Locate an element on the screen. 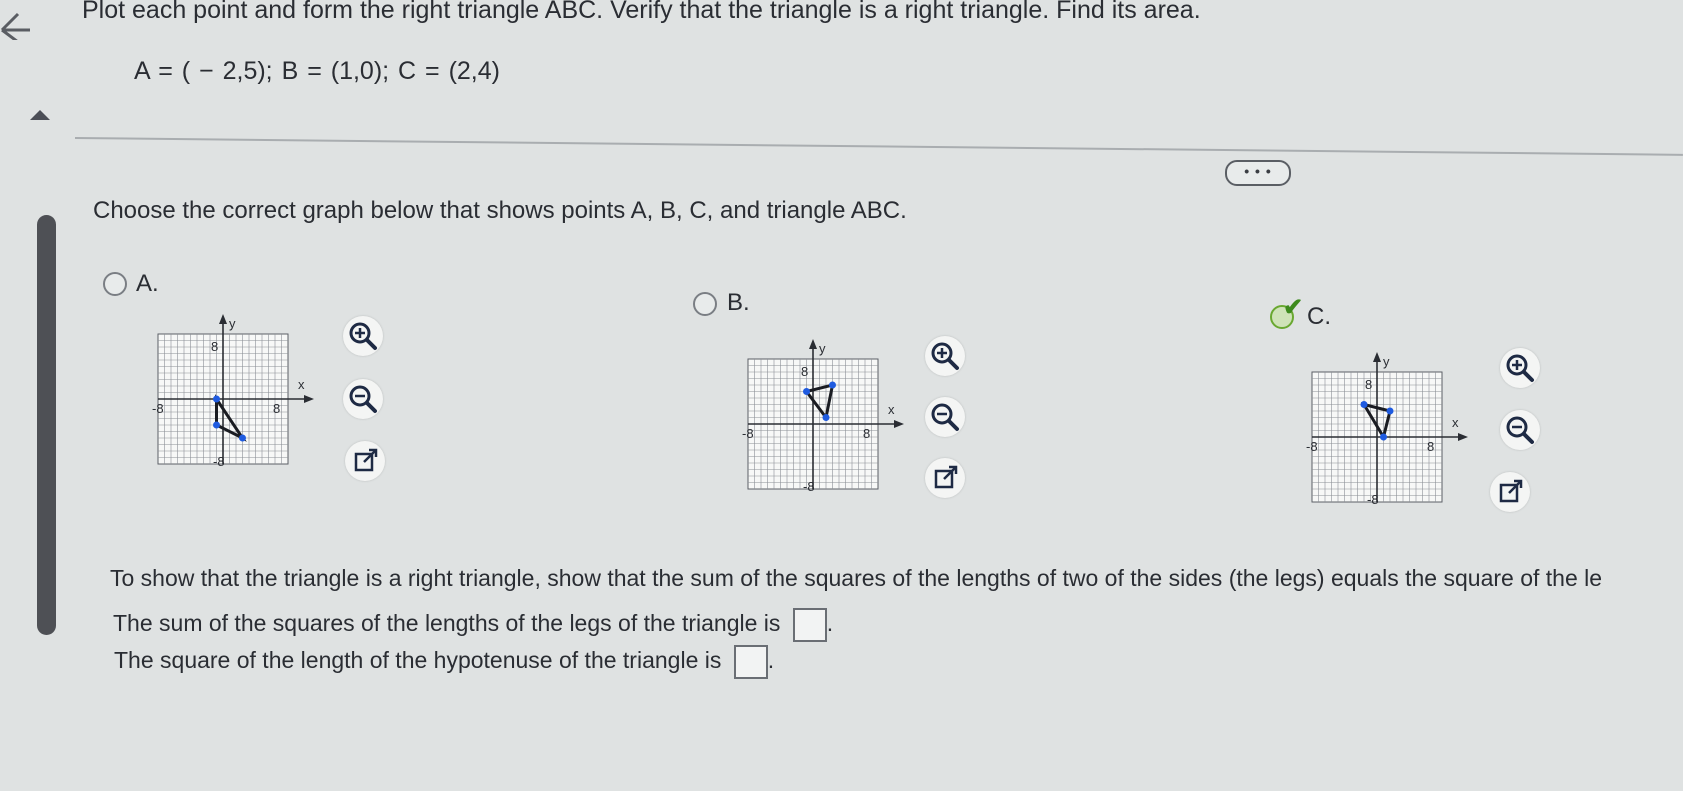  option-c-zoom-in-button is located at coordinates (1520, 368).